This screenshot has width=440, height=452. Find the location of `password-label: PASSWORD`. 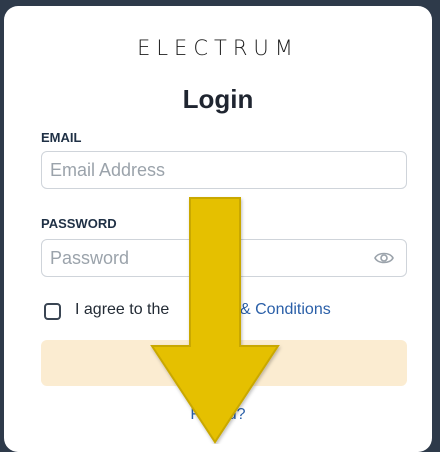

password-label: PASSWORD is located at coordinates (79, 223).